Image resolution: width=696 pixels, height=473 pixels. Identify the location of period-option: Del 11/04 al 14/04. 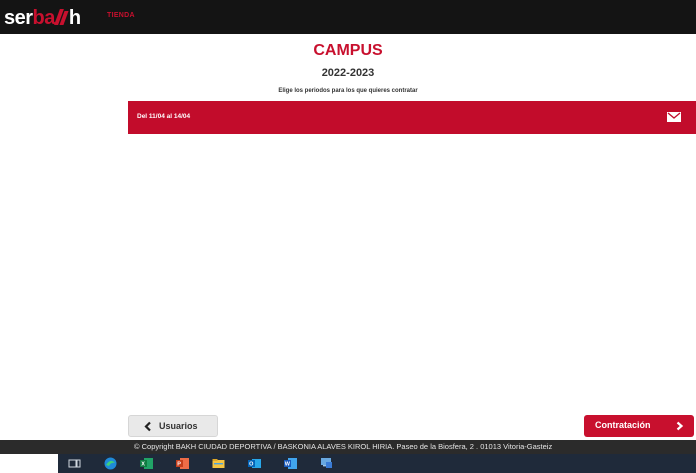
(412, 117).